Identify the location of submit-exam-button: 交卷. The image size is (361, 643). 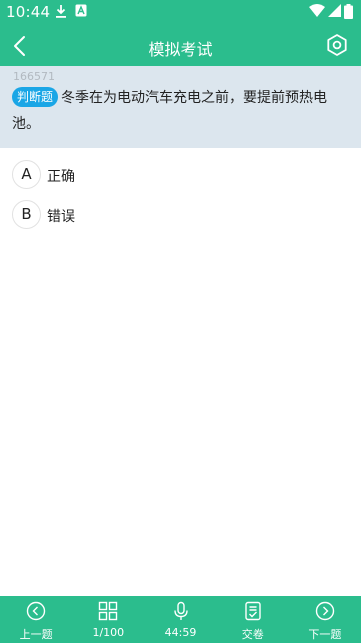
(253, 619).